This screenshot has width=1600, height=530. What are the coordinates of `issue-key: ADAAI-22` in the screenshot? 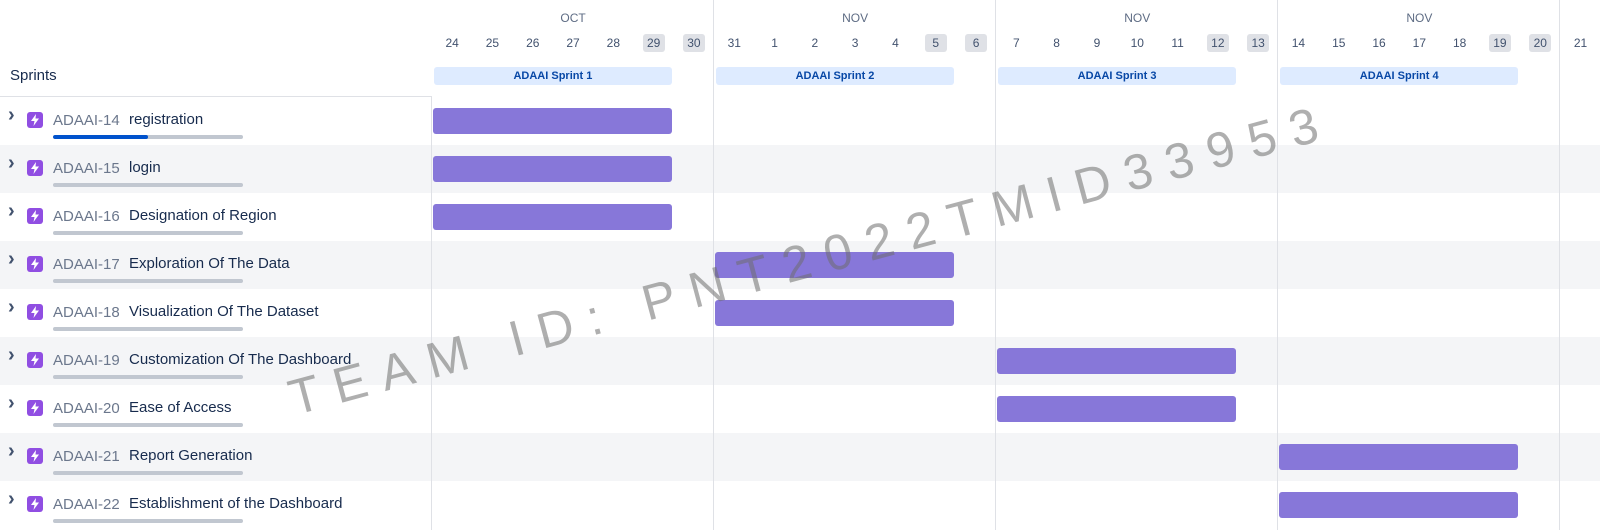 It's located at (86, 504).